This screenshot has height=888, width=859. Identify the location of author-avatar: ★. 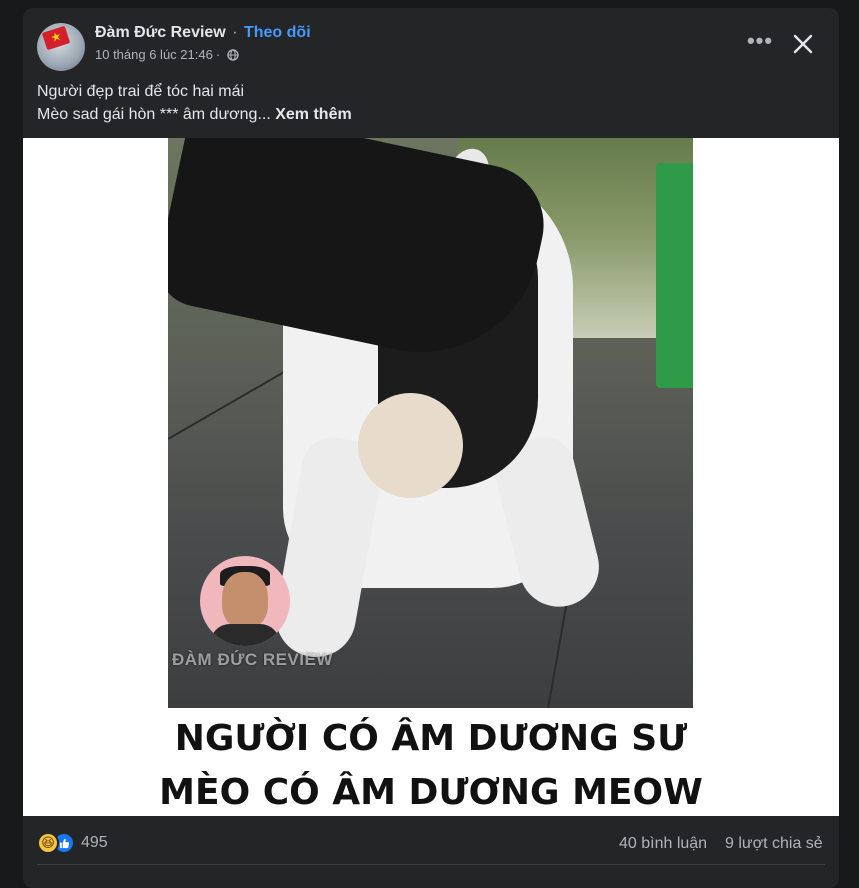
(61, 47).